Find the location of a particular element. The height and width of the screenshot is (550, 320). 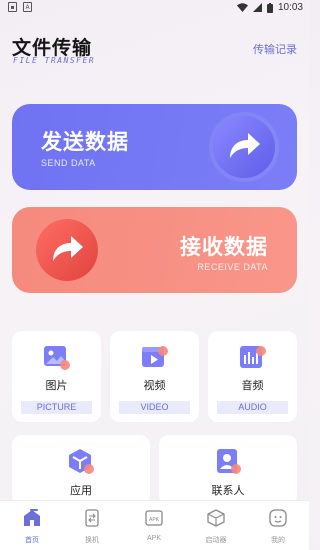

category-label-en: PICTURE is located at coordinates (56, 407).